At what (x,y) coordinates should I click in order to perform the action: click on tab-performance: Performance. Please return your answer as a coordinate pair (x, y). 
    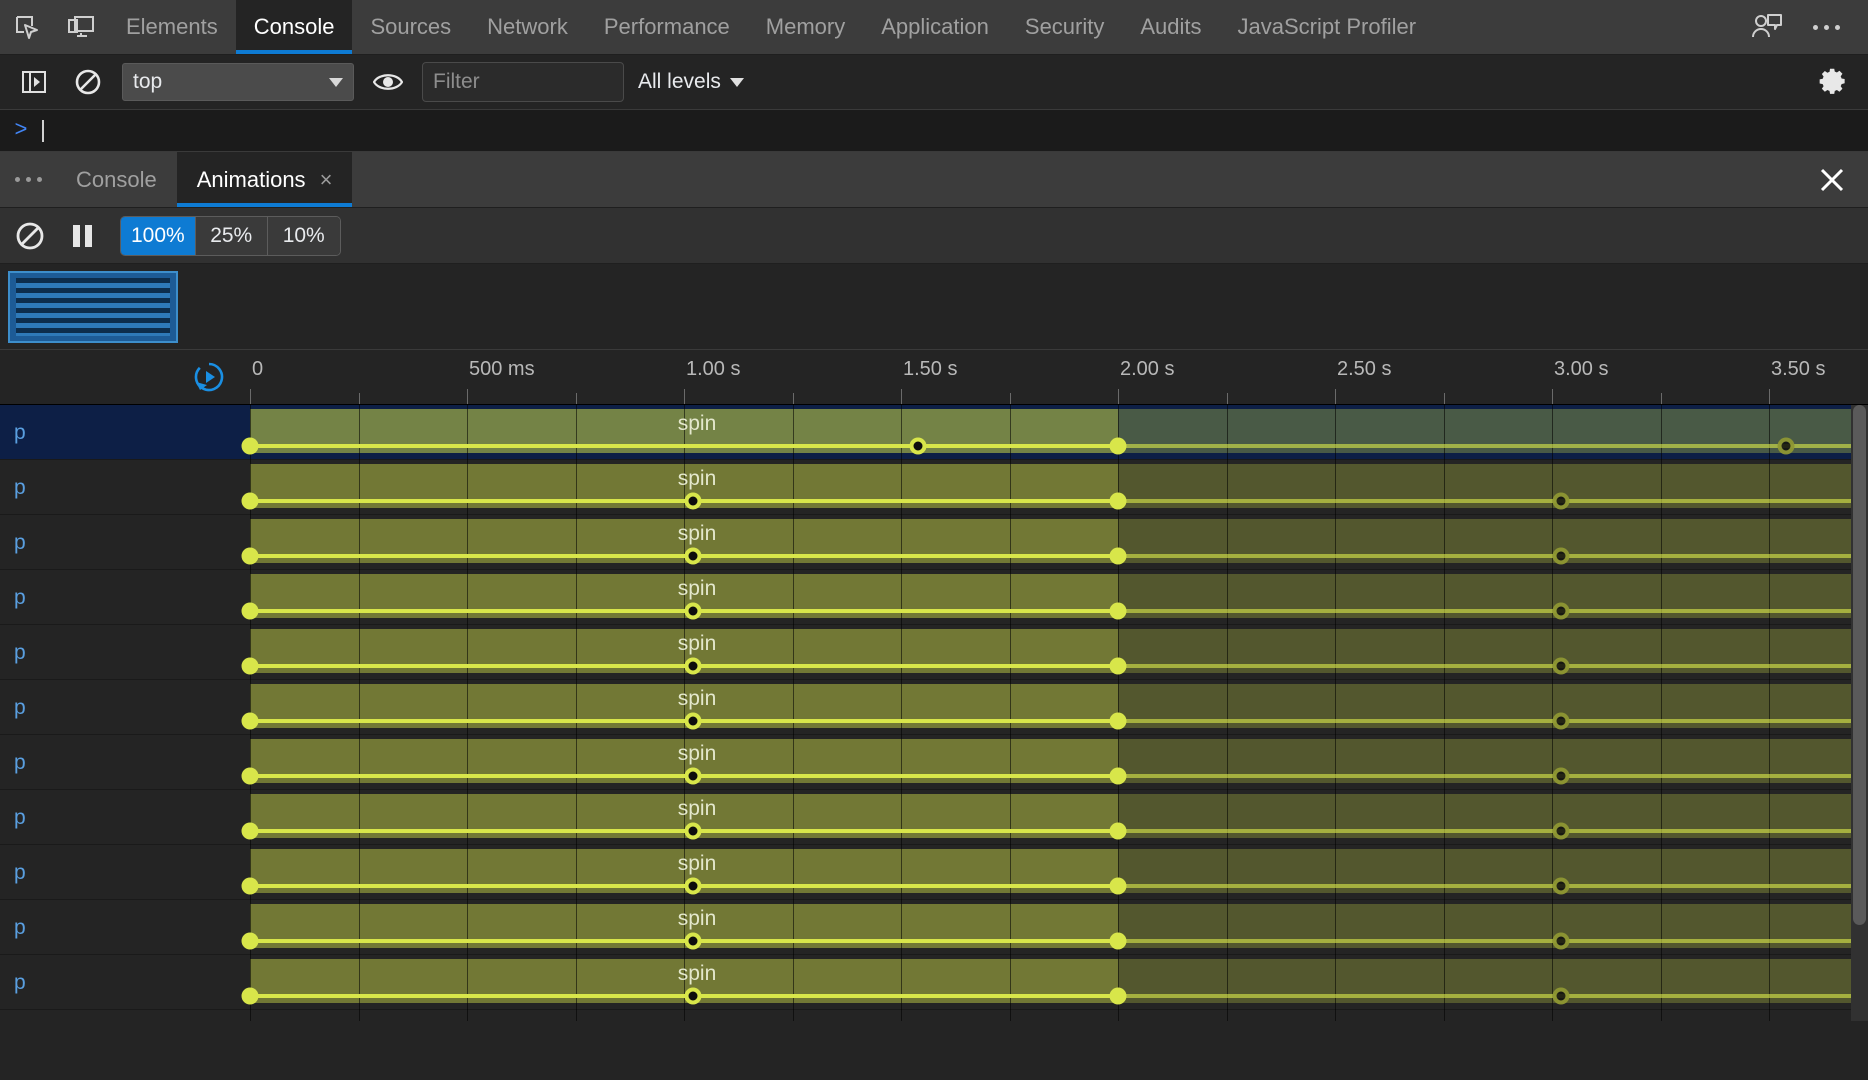
    Looking at the image, I should click on (667, 27).